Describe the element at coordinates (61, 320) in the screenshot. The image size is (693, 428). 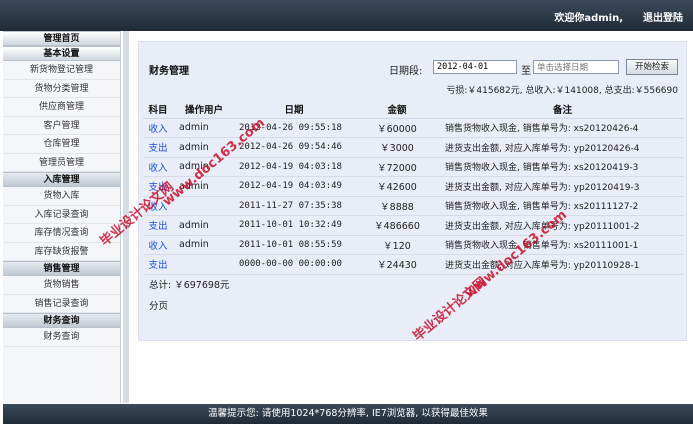
I see `sidebar-section-finance: 财务查询` at that location.